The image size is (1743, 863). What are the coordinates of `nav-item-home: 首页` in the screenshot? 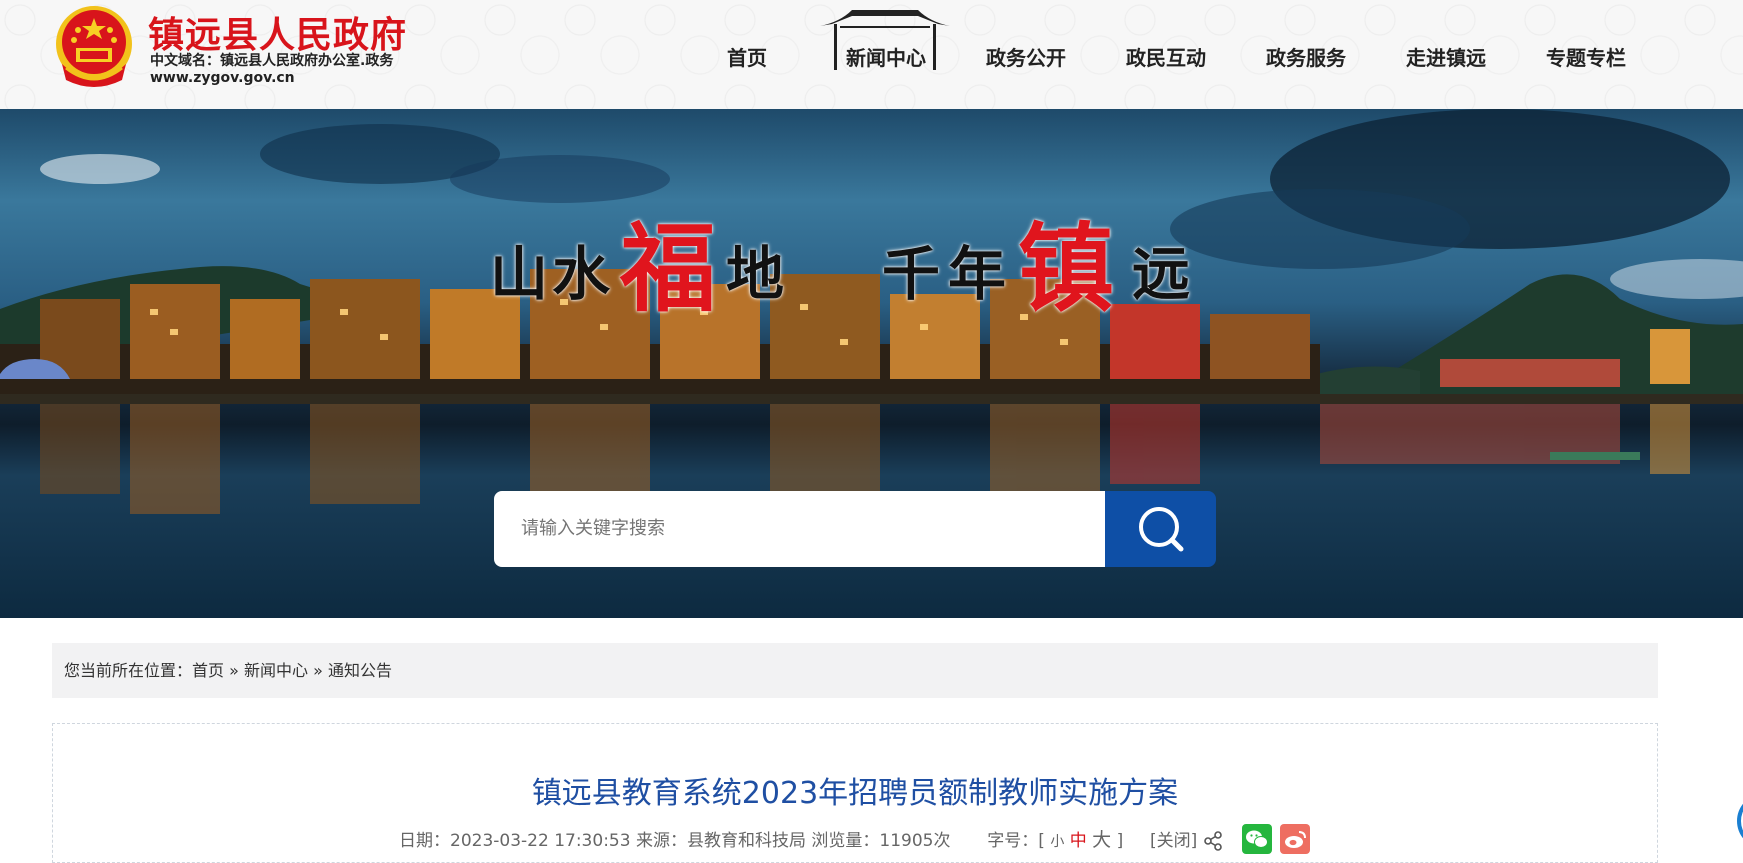 It's located at (747, 56).